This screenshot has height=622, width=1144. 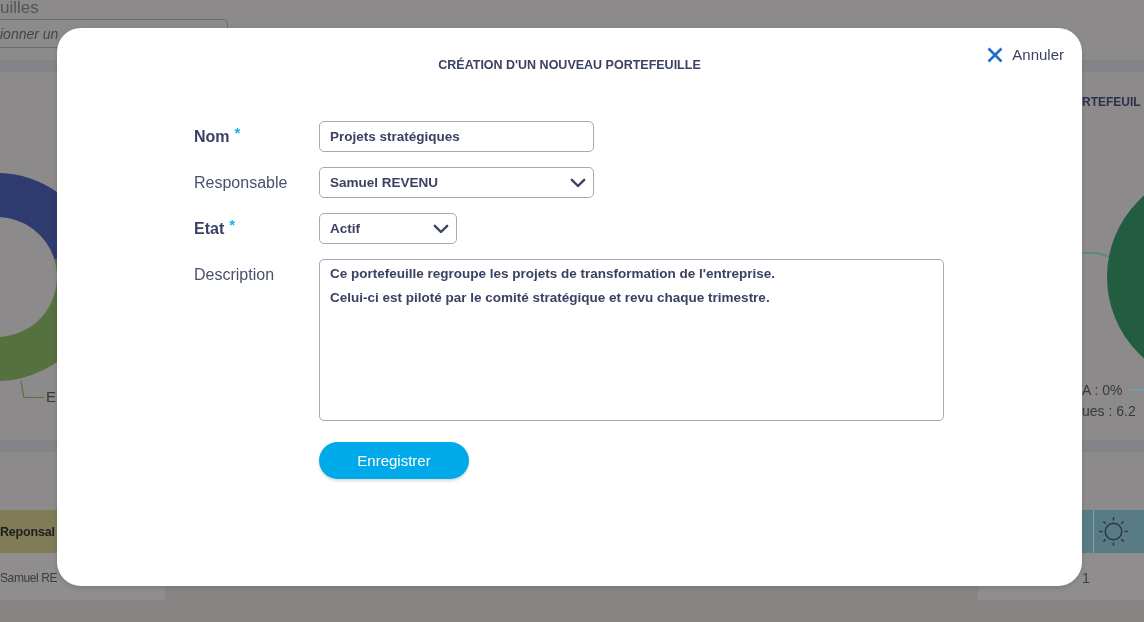 I want to click on column-header: Reponsal, so click(x=28, y=531).